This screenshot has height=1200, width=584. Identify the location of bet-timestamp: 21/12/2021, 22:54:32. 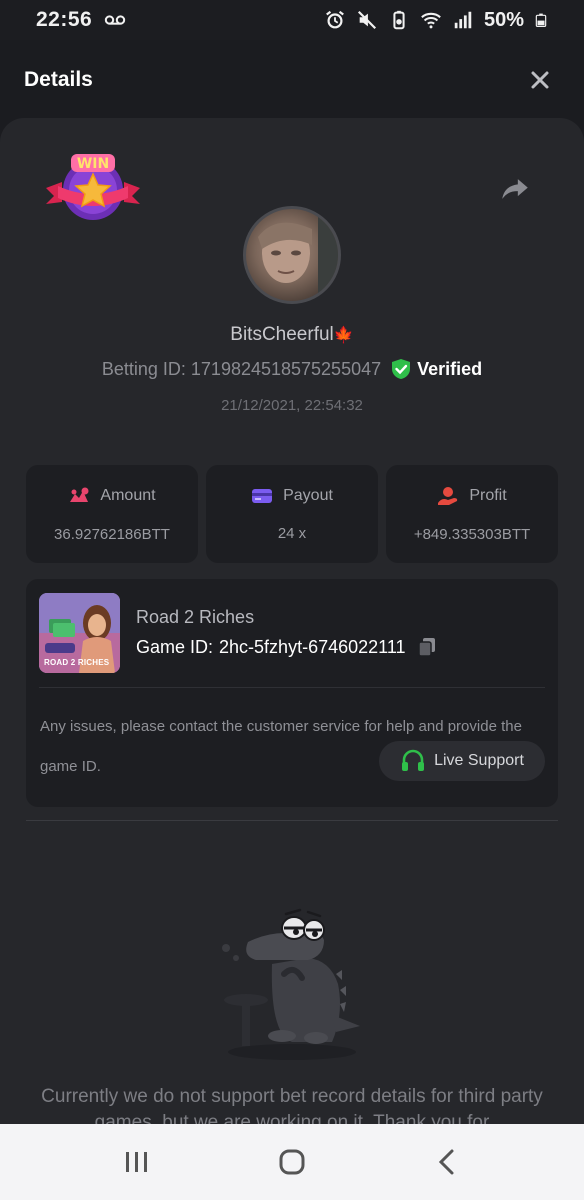
(292, 405).